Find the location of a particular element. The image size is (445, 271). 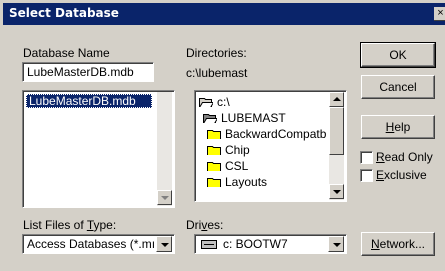

directories-label: Directories: is located at coordinates (216, 53).